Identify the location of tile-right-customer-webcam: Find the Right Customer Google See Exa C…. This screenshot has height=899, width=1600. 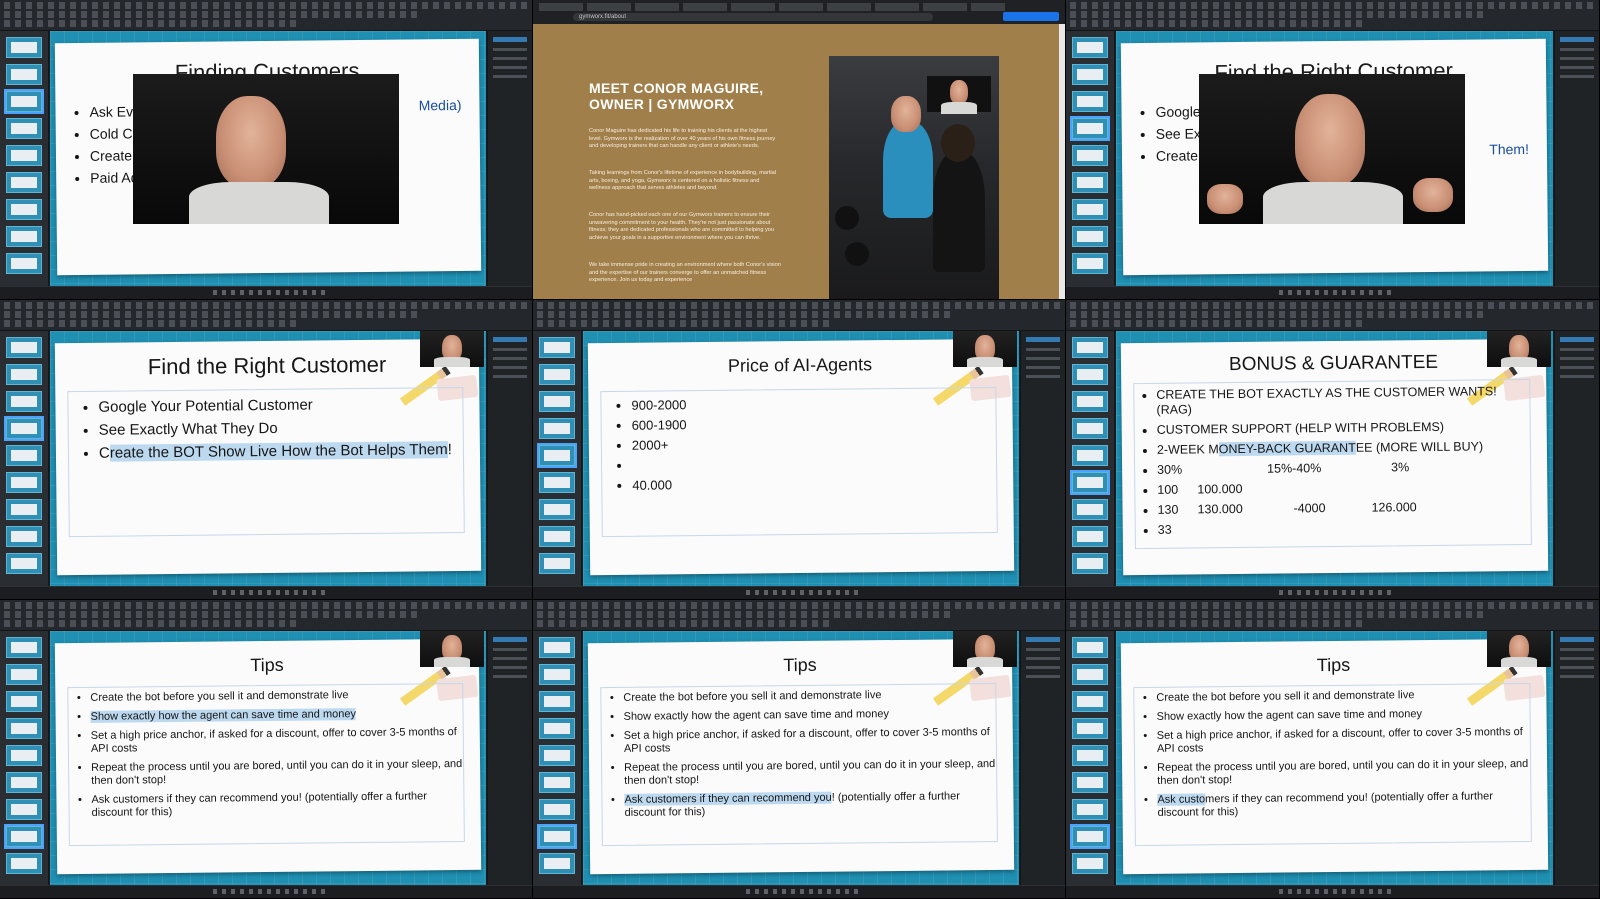
(1333, 150).